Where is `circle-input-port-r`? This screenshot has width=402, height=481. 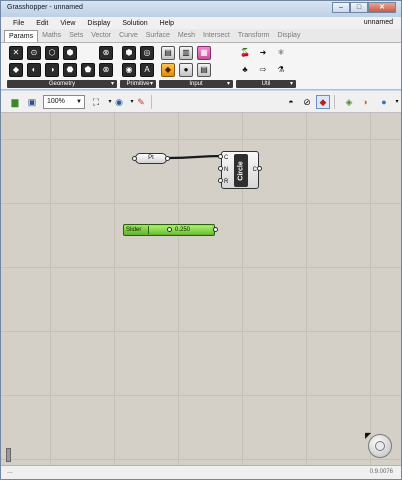
circle-input-port-r is located at coordinates (220, 180).